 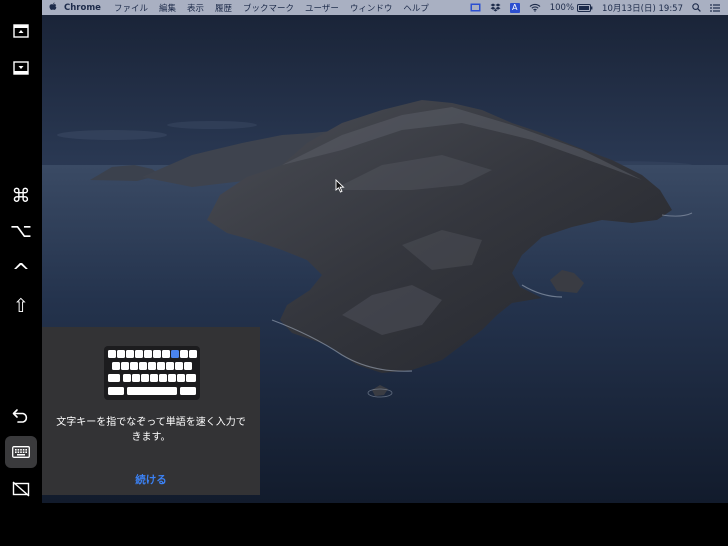 What do you see at coordinates (416, 8) in the screenshot?
I see `menu-help: ヘルプ` at bounding box center [416, 8].